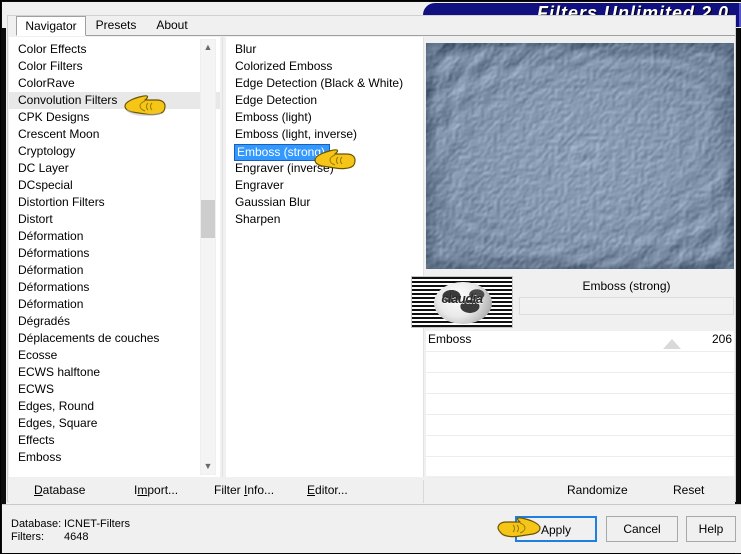 Image resolution: width=741 pixels, height=554 pixels. I want to click on preview-divider, so click(423, 257).